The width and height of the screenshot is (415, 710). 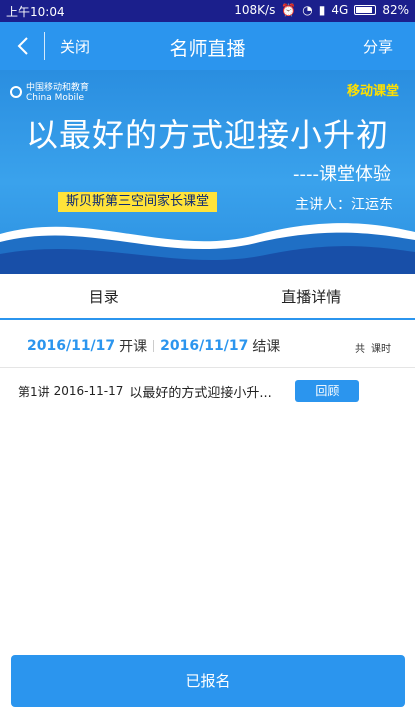 What do you see at coordinates (207, 135) in the screenshot?
I see `banner-headline: 以最好的方式迎接小升初` at bounding box center [207, 135].